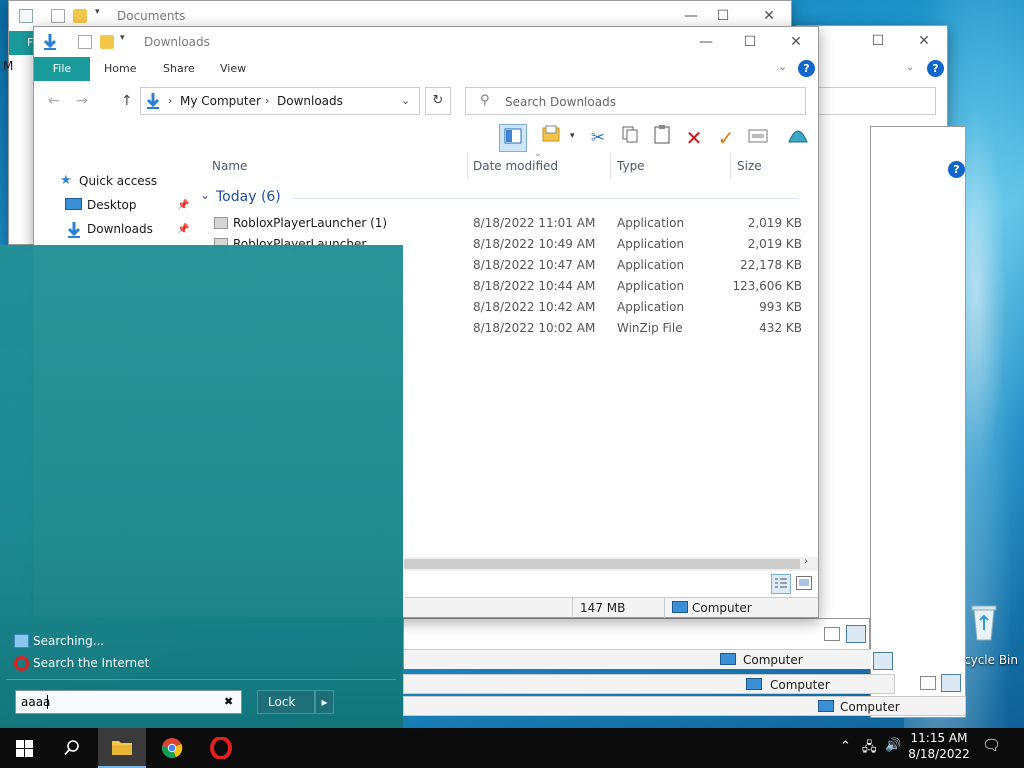  What do you see at coordinates (513, 138) in the screenshot?
I see `preview-pane-button` at bounding box center [513, 138].